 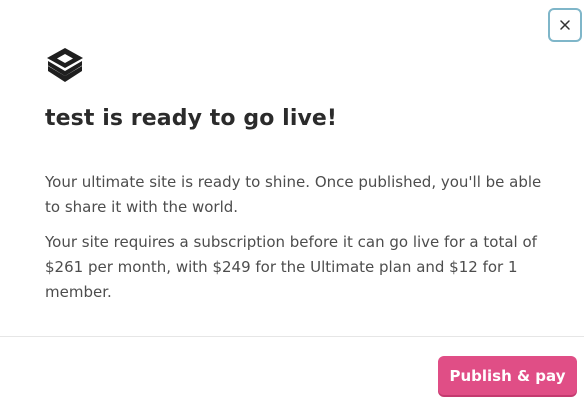 What do you see at coordinates (292, 336) in the screenshot?
I see `footer-divider` at bounding box center [292, 336].